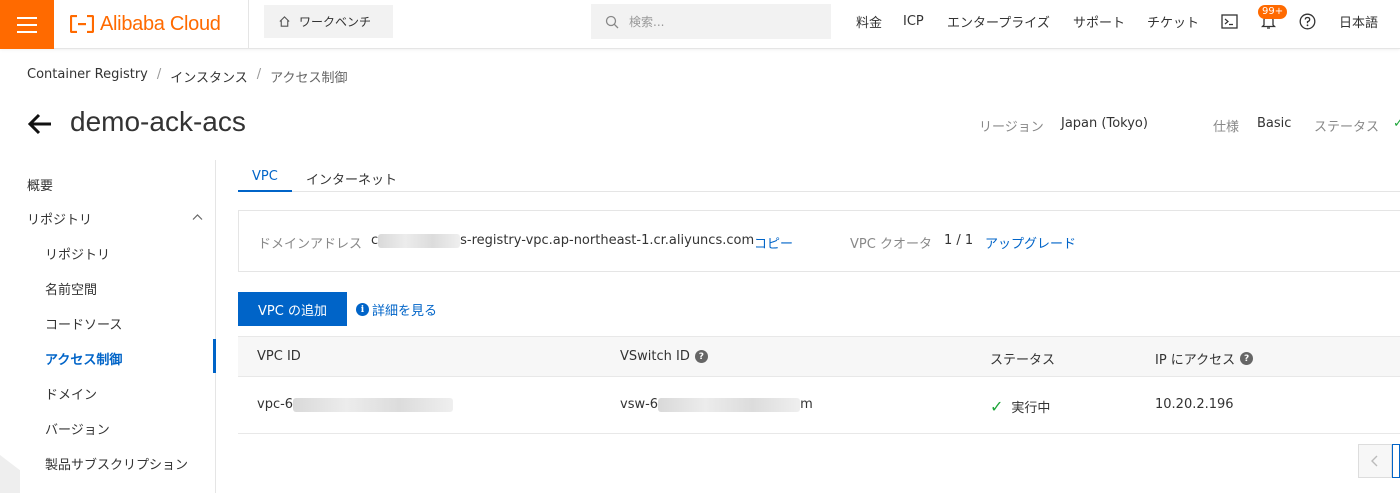  What do you see at coordinates (83, 323) in the screenshot?
I see `sidebar-item-code-source: コードソース` at bounding box center [83, 323].